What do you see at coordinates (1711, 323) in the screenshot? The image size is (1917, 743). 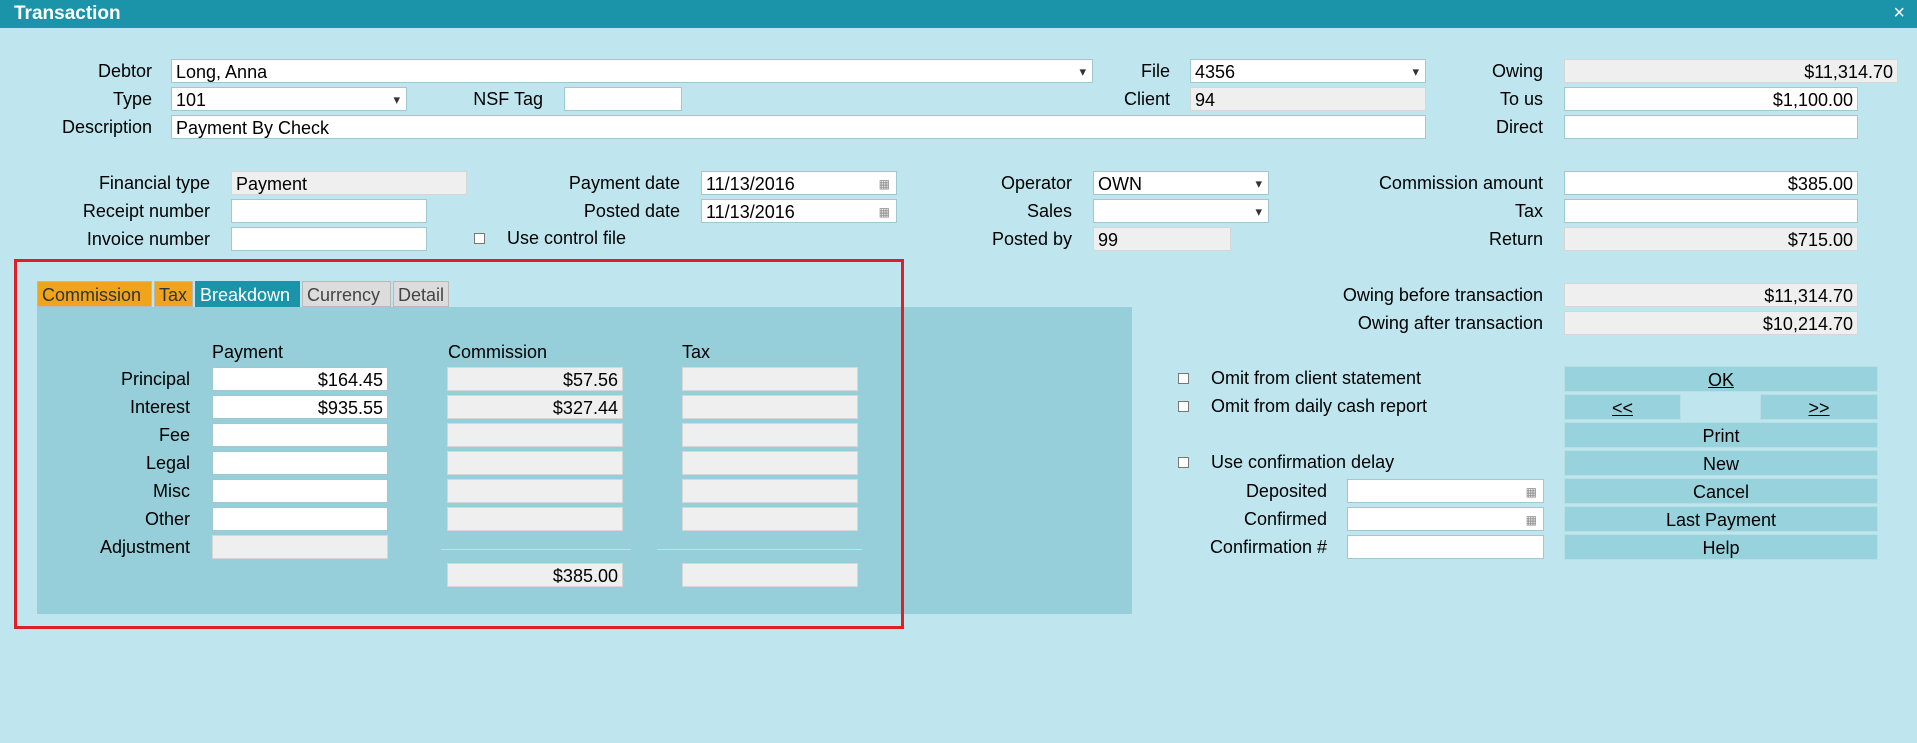 I see `owing-after-field: $10,214.70` at bounding box center [1711, 323].